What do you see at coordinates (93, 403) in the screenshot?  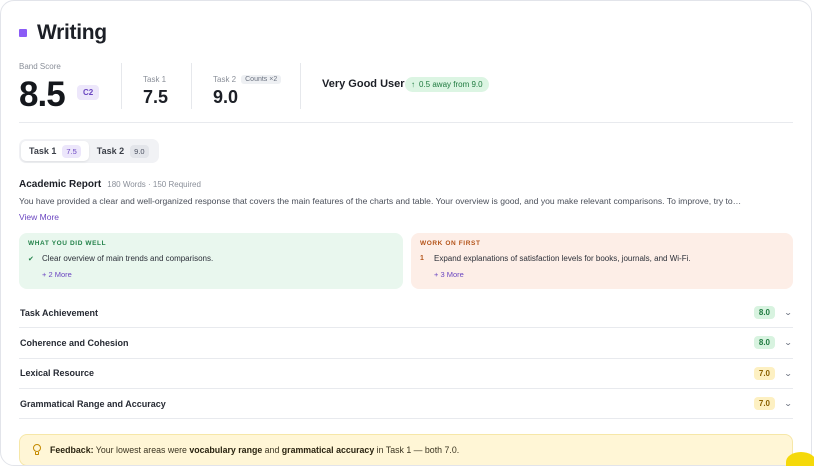 I see `criterion-name: Grammatical Range and Accuracy` at bounding box center [93, 403].